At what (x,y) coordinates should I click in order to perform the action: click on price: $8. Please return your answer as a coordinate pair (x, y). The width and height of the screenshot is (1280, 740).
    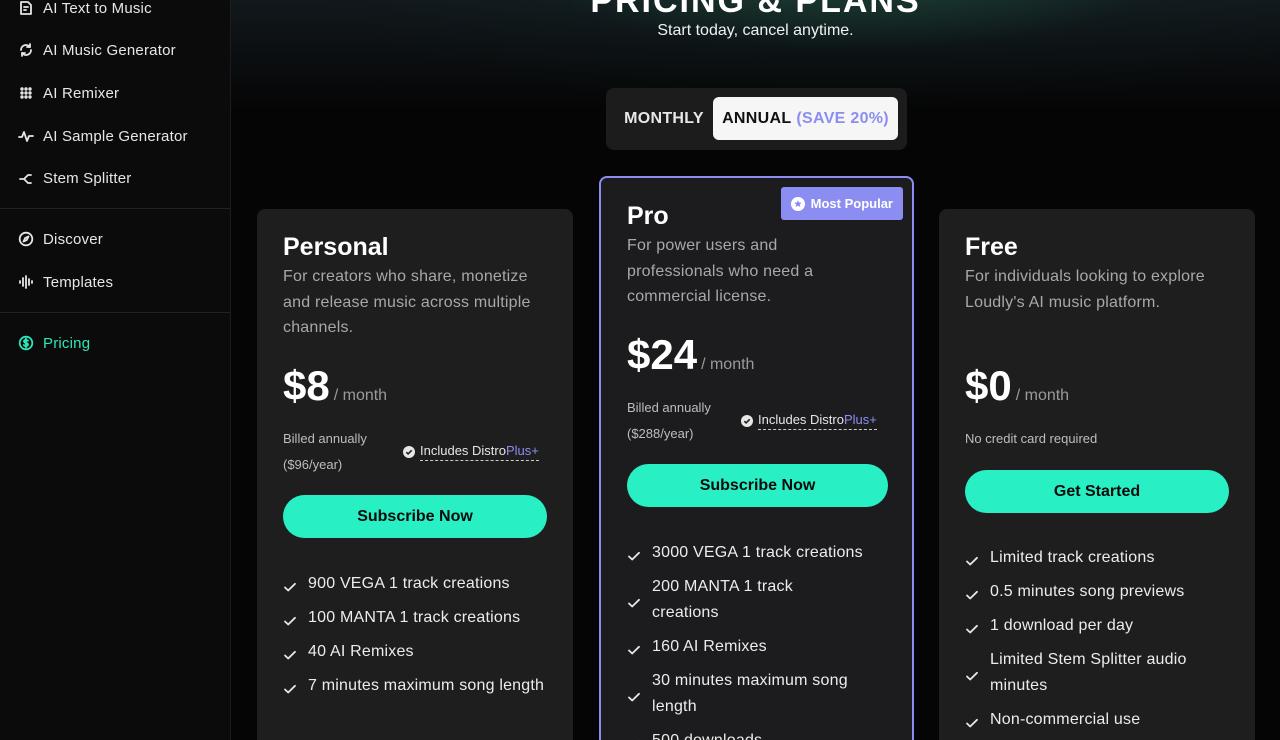
    Looking at the image, I should click on (306, 385).